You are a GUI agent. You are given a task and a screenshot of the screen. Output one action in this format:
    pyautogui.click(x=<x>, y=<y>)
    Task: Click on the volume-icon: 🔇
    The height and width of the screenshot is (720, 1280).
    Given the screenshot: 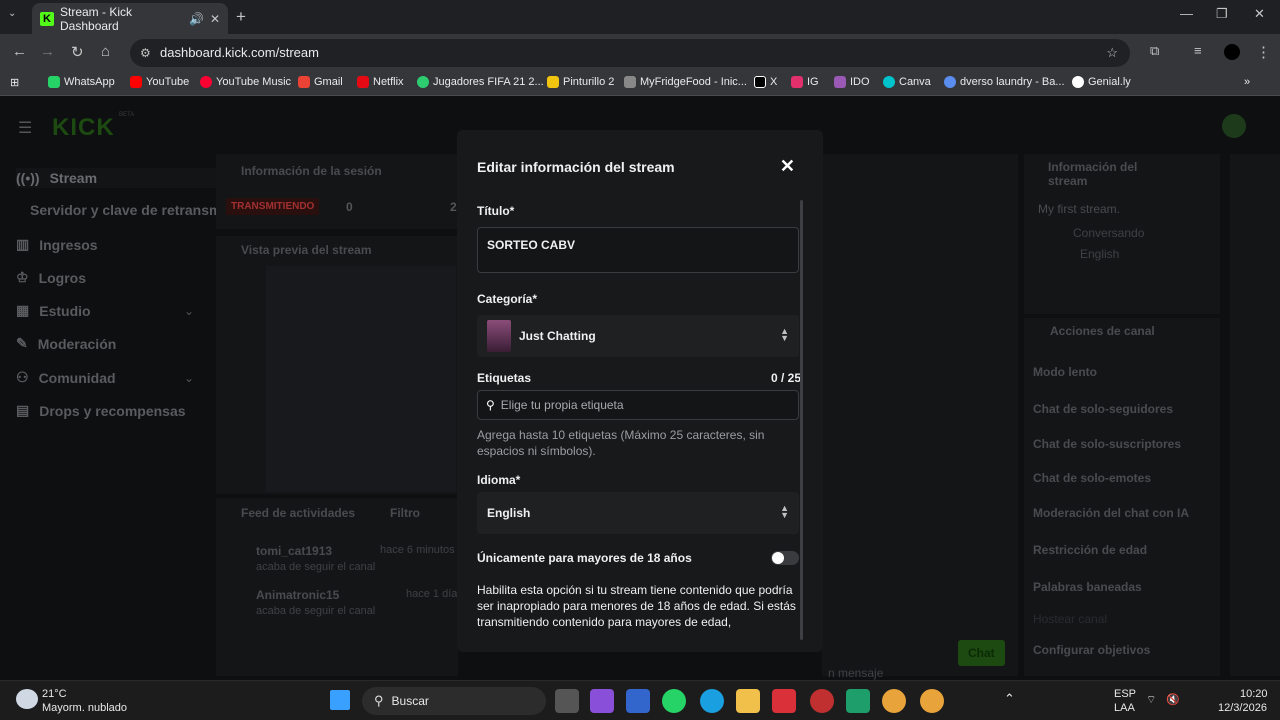 What is the action you would take?
    pyautogui.click(x=1173, y=699)
    